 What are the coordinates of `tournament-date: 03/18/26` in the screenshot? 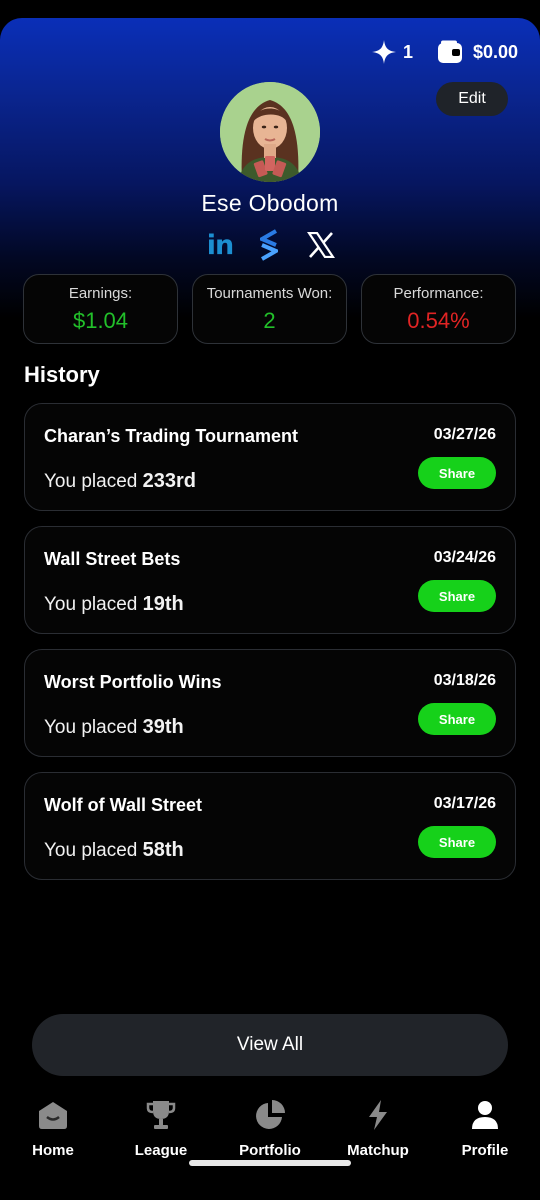 It's located at (464, 680).